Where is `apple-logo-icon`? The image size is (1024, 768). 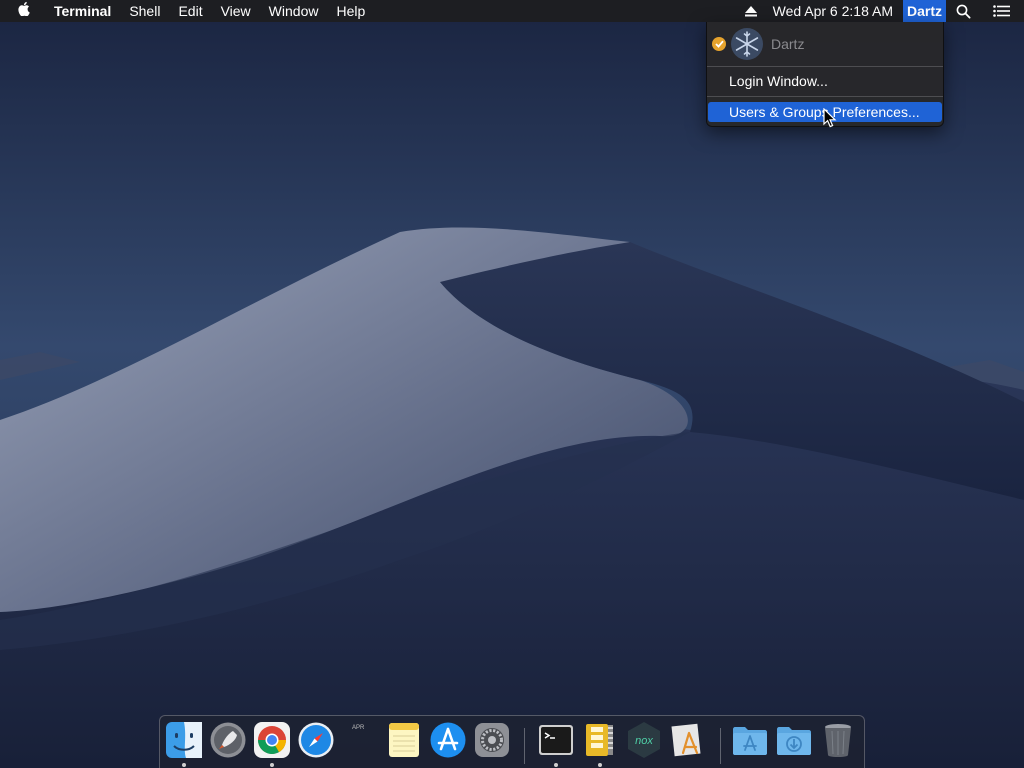
apple-logo-icon is located at coordinates (24, 10).